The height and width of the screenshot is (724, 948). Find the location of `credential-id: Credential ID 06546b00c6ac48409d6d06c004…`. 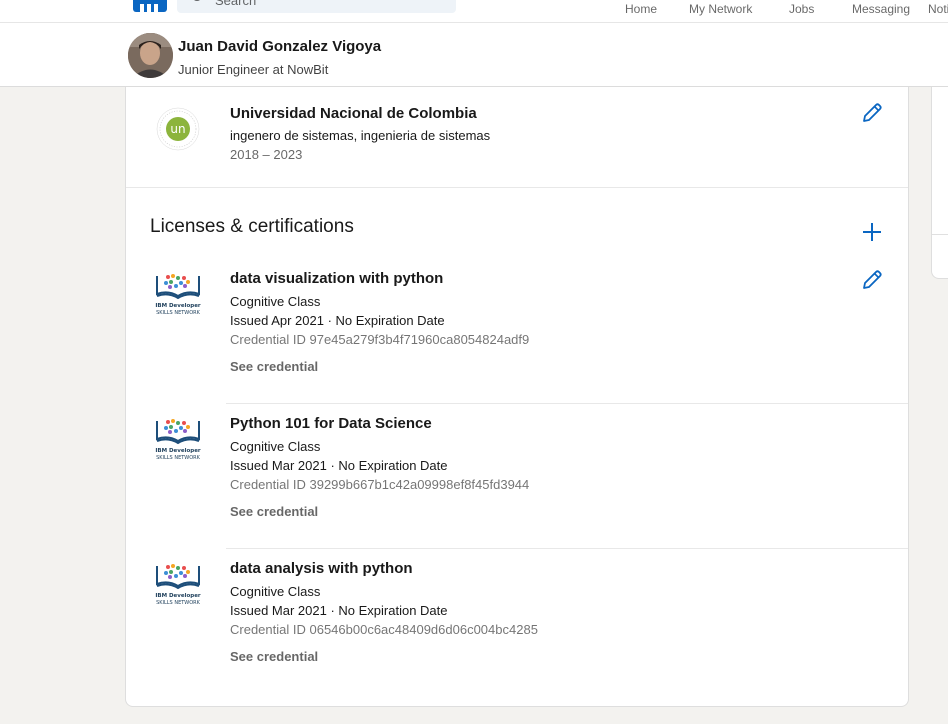

credential-id: Credential ID 06546b00c6ac48409d6d06c004… is located at coordinates (384, 629).